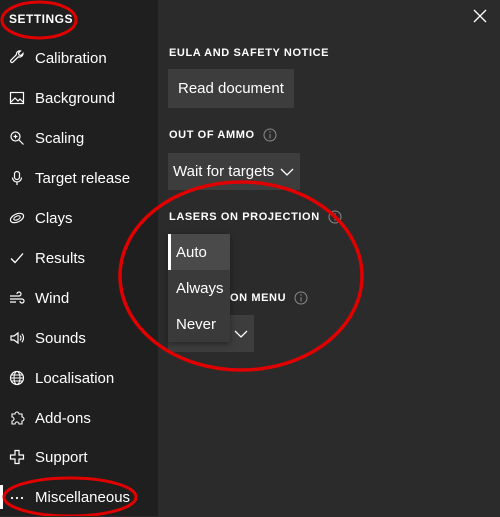 The height and width of the screenshot is (517, 500). I want to click on out-of-ammo-section-title: OUT OF AMMO, so click(223, 135).